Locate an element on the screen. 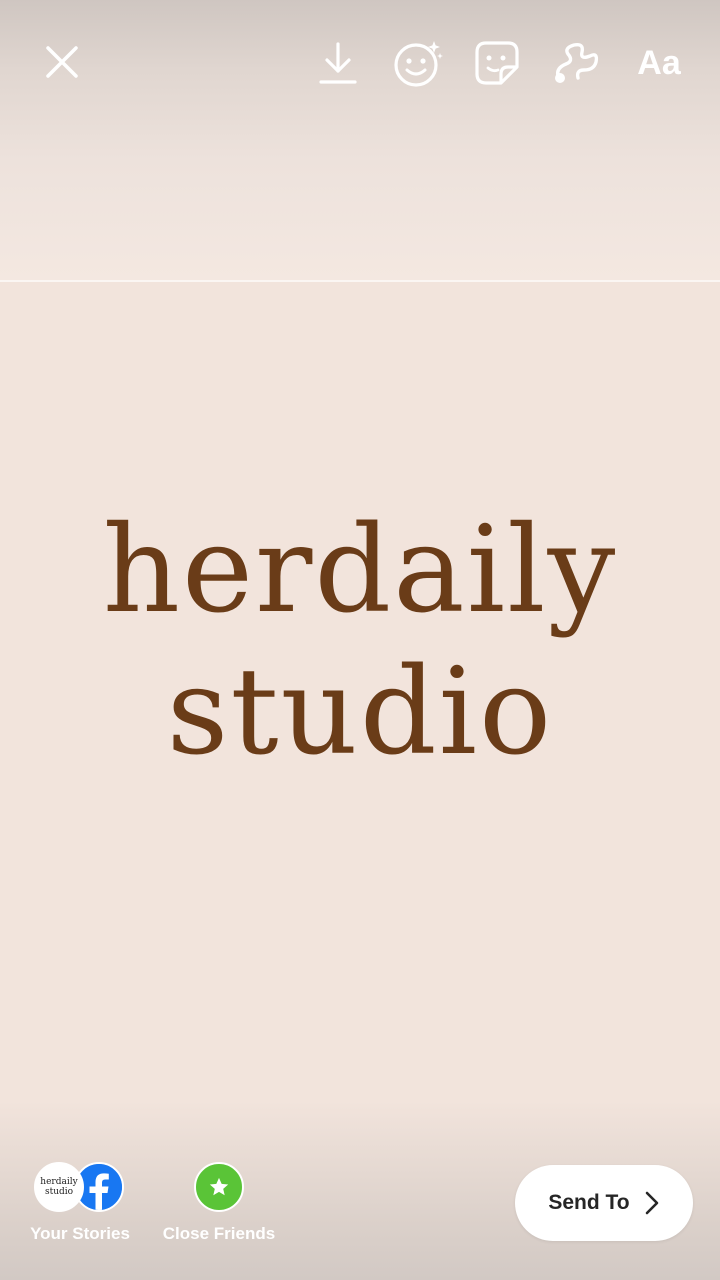  close-friends-label: Close Friends is located at coordinates (219, 1233).